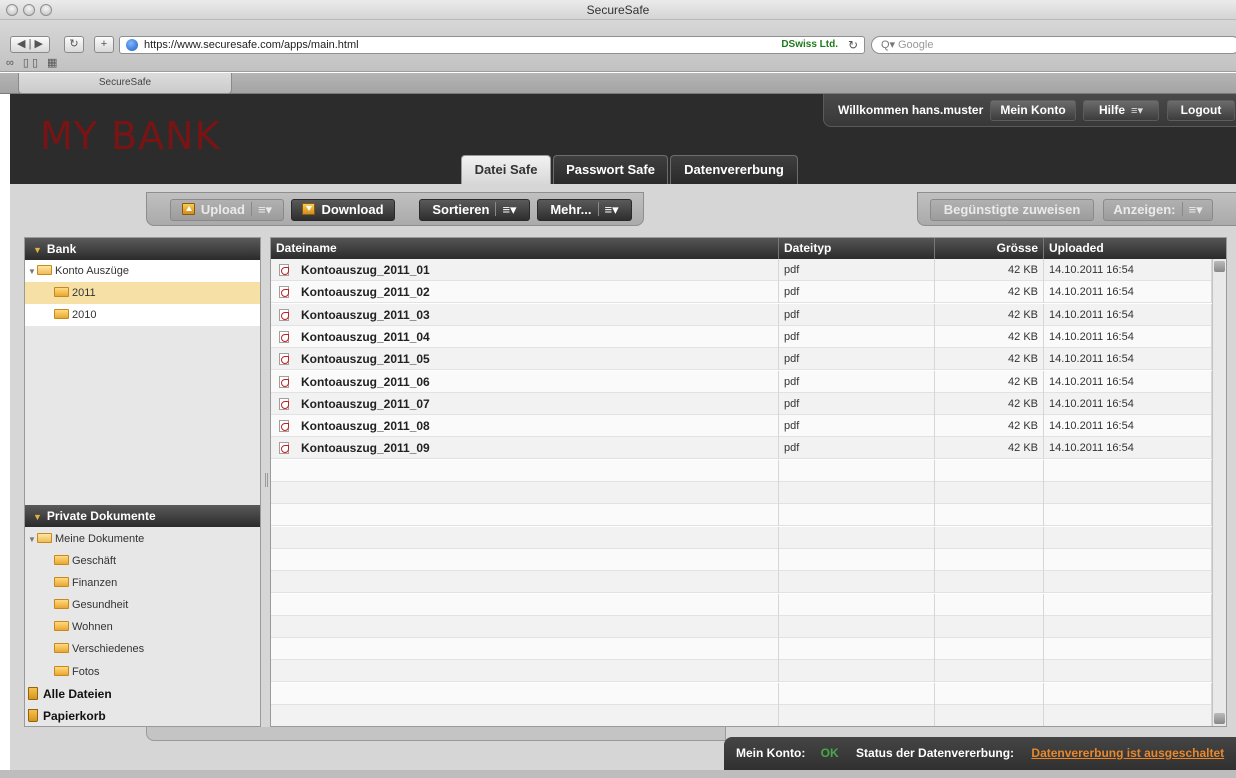 The height and width of the screenshot is (778, 1236). What do you see at coordinates (1128, 248) in the screenshot?
I see `column-header-uploaded: Uploaded` at bounding box center [1128, 248].